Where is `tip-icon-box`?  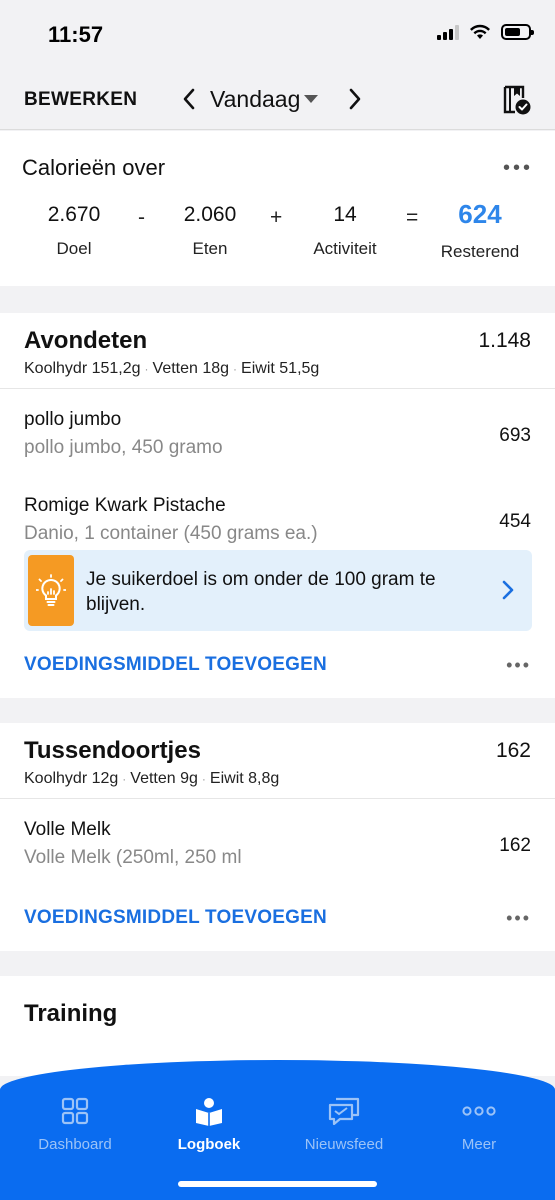 tip-icon-box is located at coordinates (51, 590).